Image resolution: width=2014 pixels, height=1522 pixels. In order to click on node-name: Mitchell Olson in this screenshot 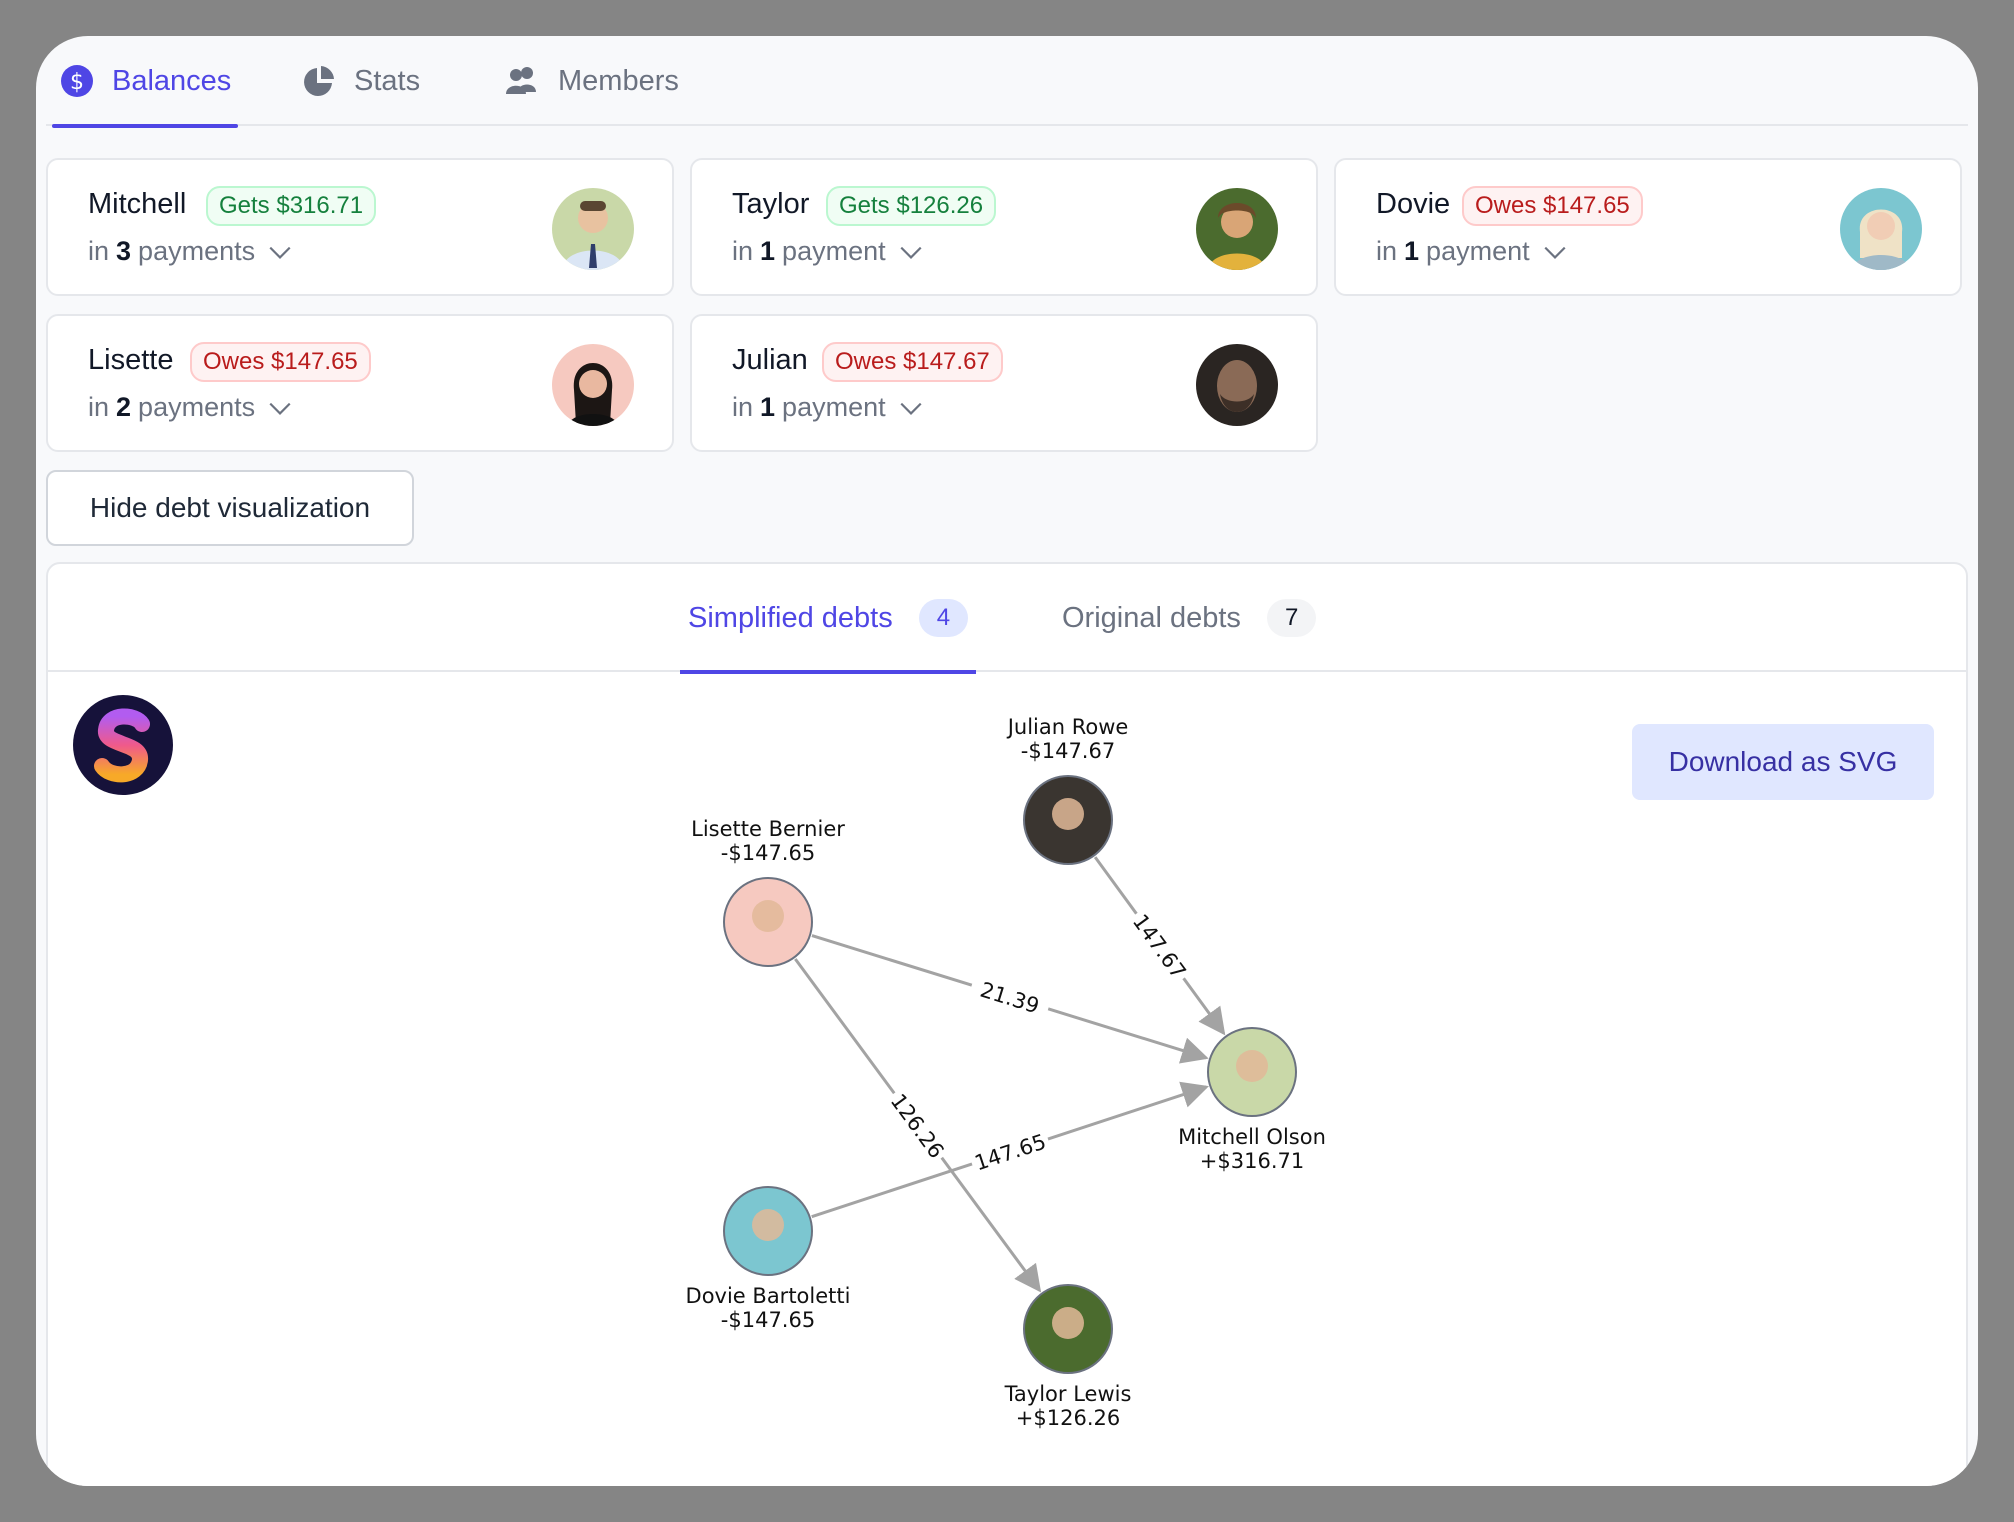, I will do `click(1252, 1137)`.